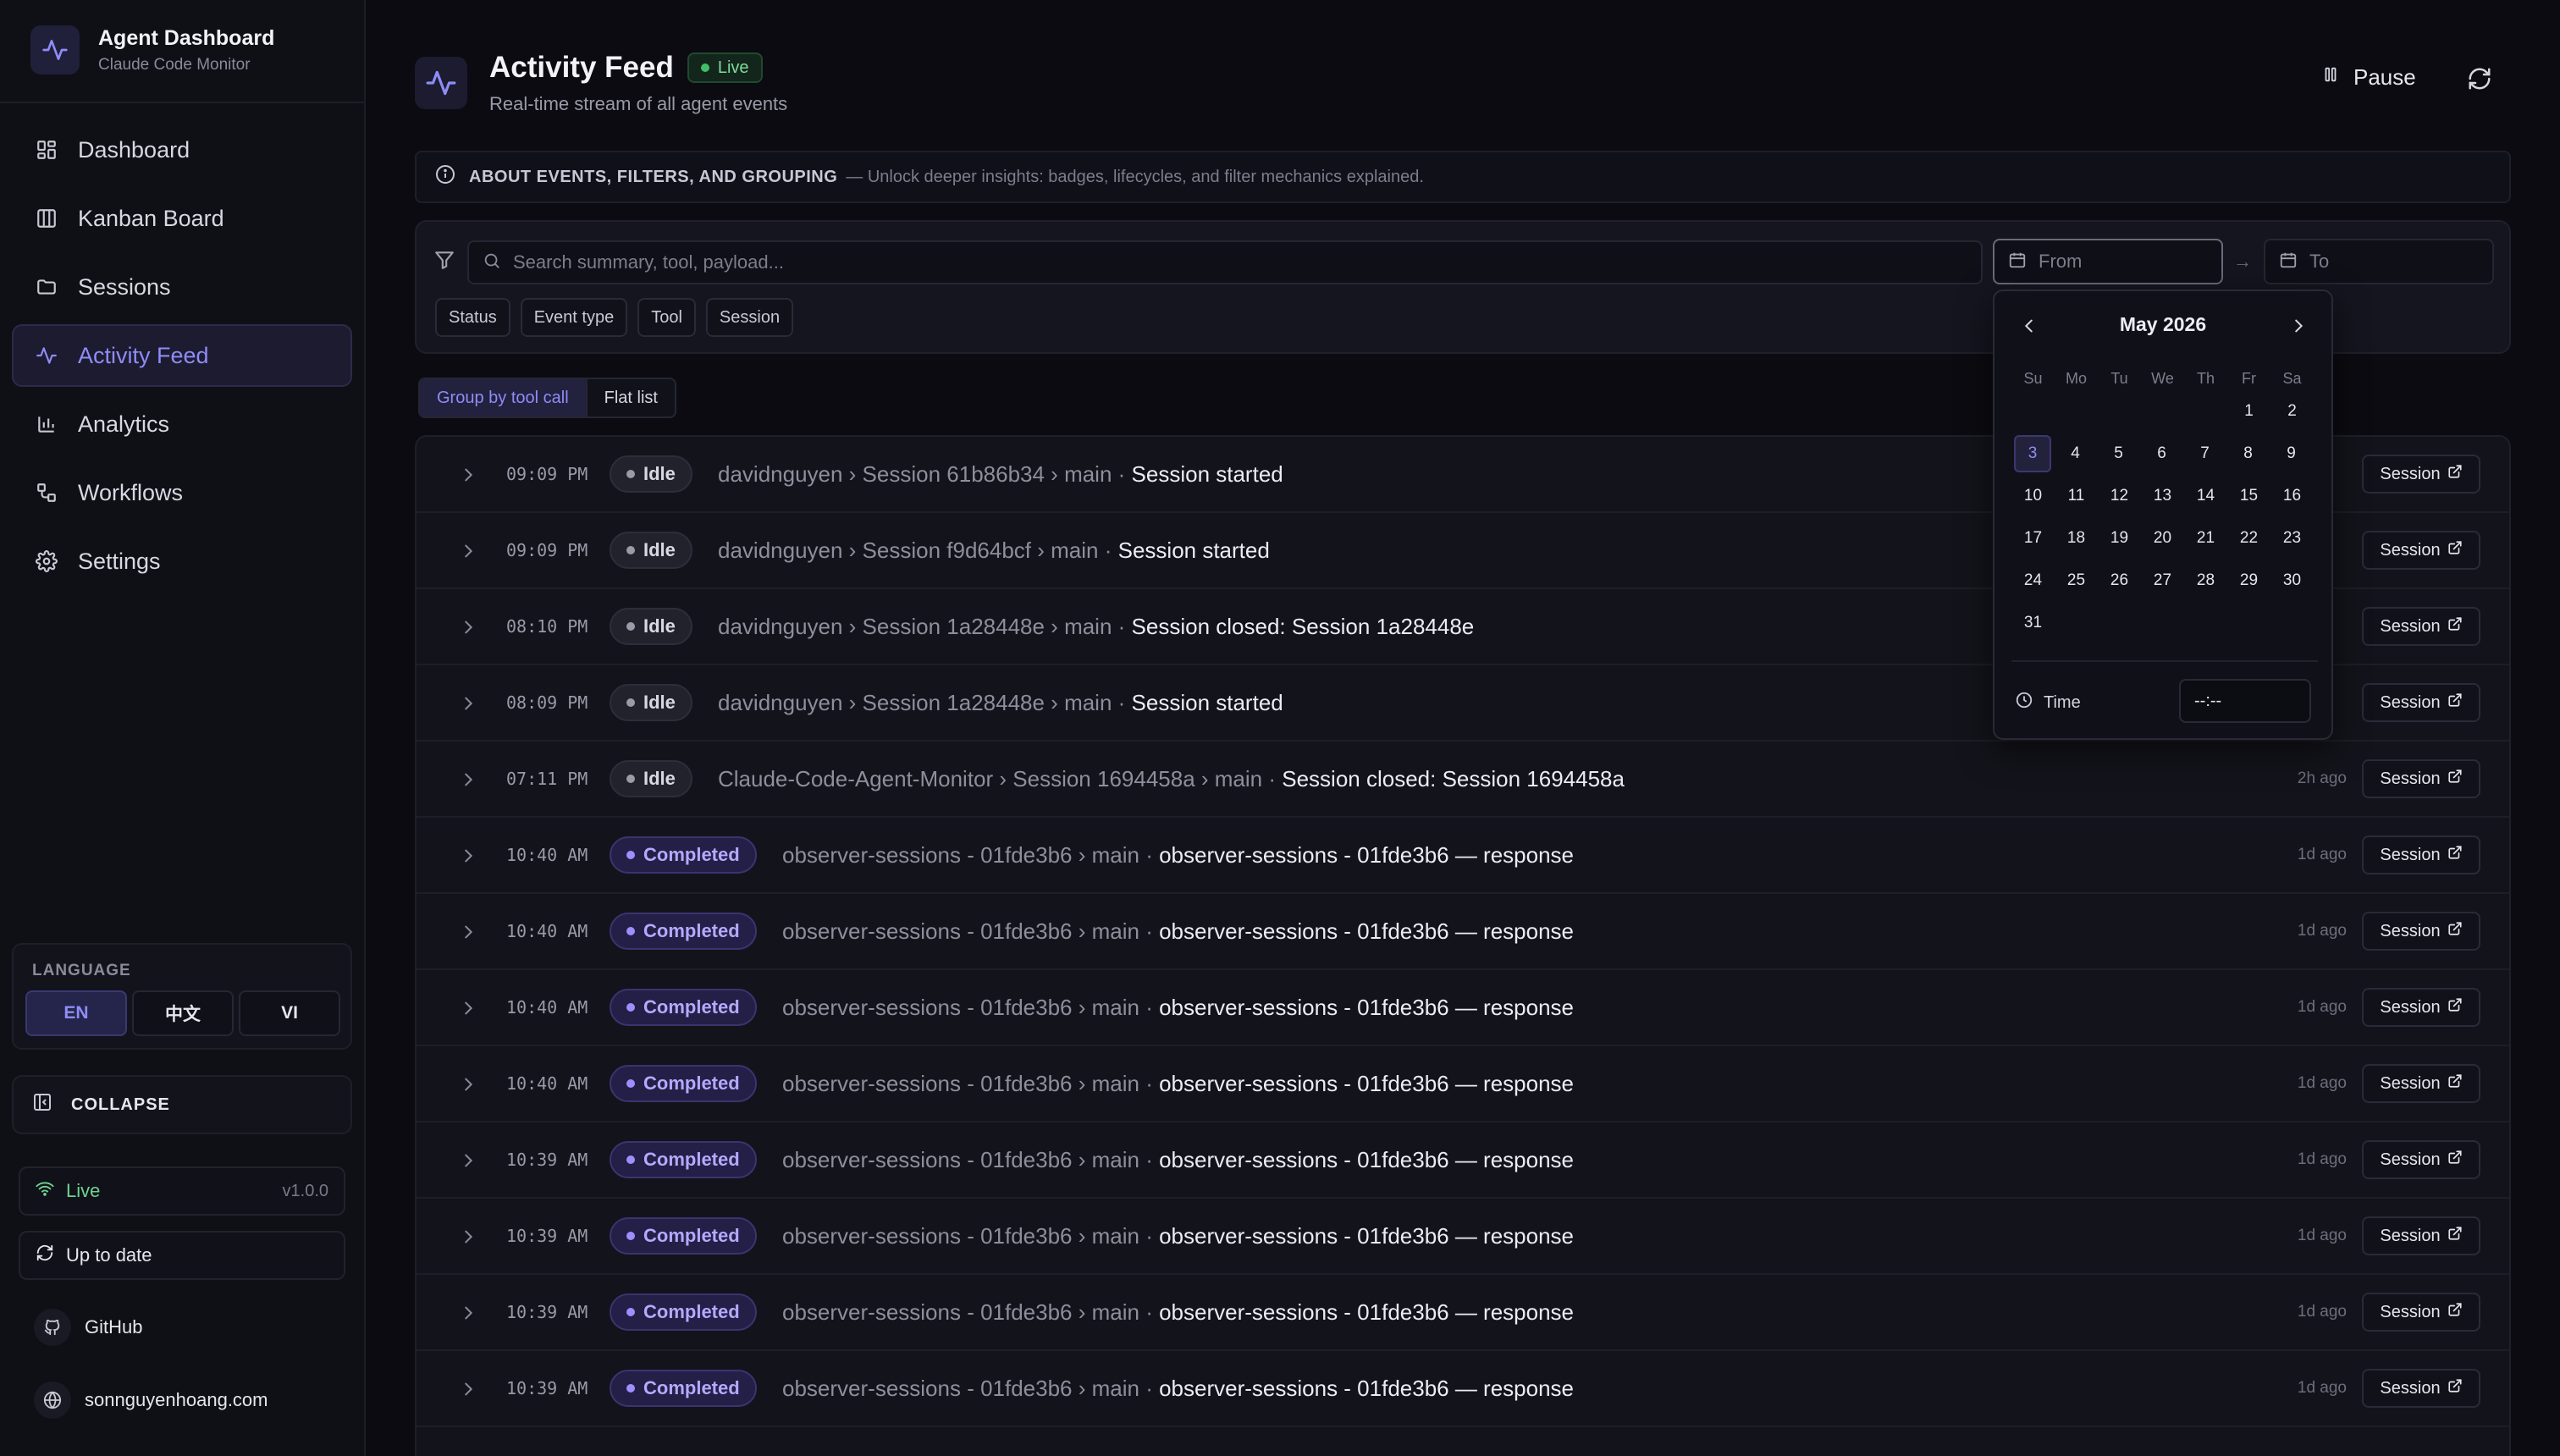 The width and height of the screenshot is (2560, 1456). What do you see at coordinates (182, 492) in the screenshot?
I see `sidebar-item-workflows: Workflows` at bounding box center [182, 492].